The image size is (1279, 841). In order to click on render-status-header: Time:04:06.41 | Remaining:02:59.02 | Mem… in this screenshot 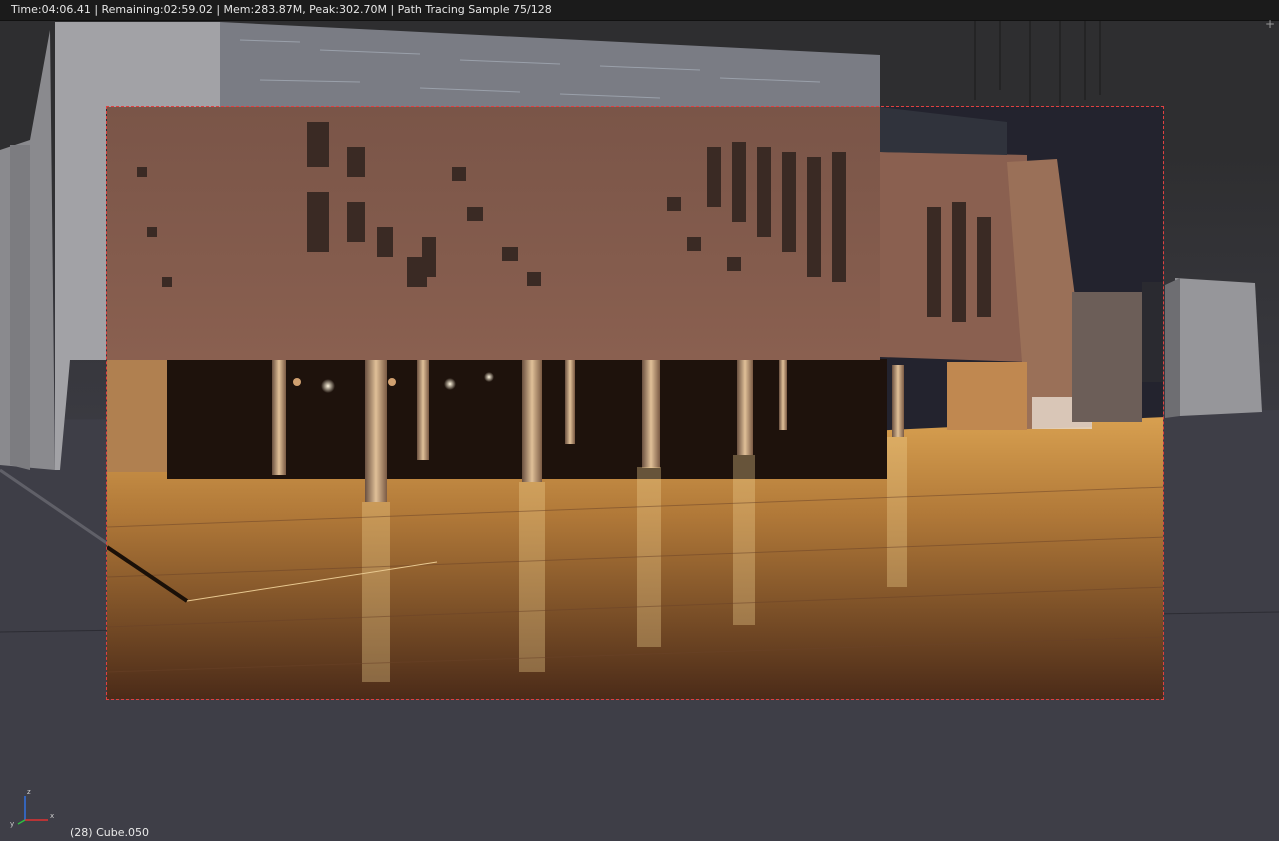, I will do `click(639, 10)`.